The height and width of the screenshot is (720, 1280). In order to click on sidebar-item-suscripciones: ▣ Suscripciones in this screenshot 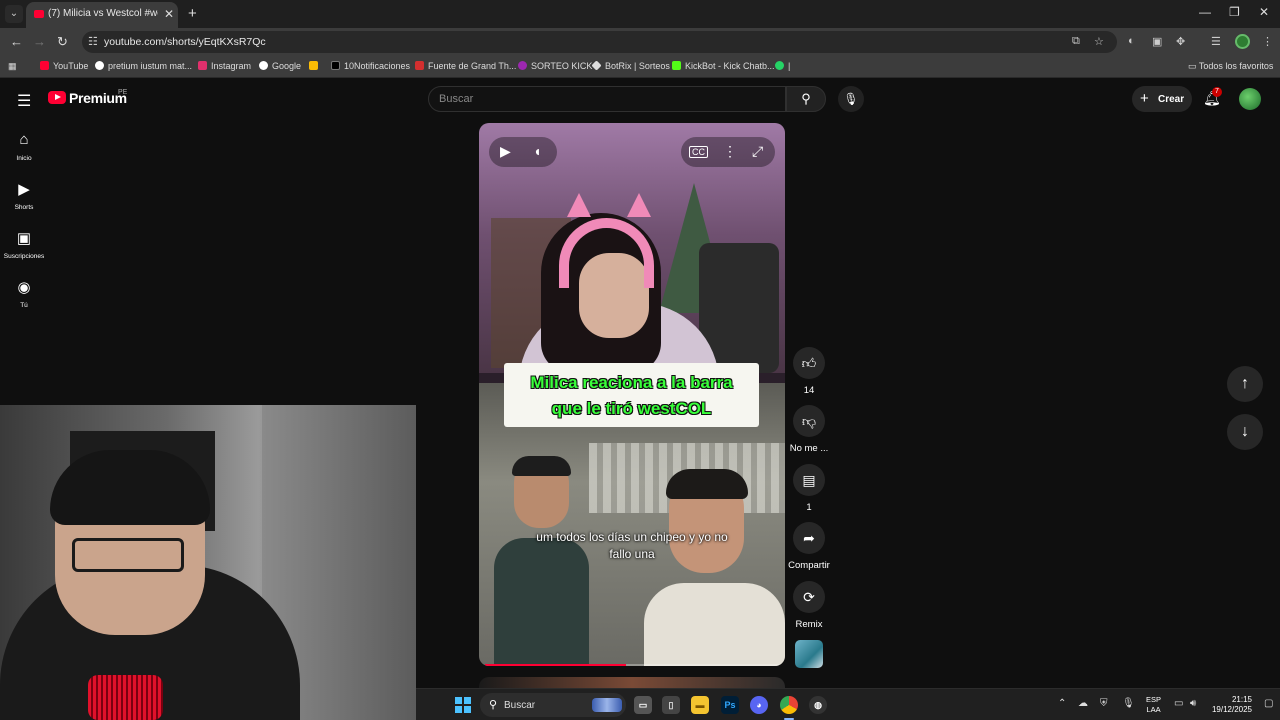, I will do `click(24, 244)`.